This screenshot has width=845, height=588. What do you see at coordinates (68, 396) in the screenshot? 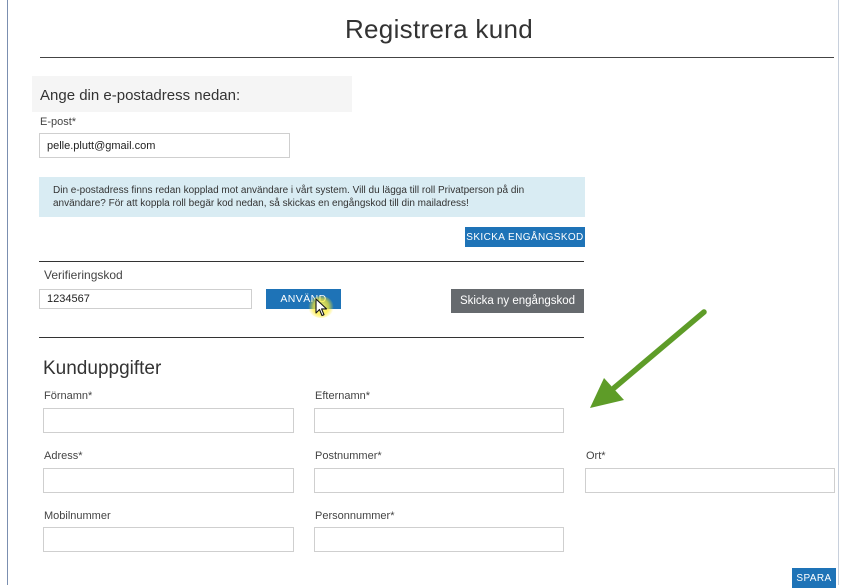
I see `first-name-label: Förnamn*` at bounding box center [68, 396].